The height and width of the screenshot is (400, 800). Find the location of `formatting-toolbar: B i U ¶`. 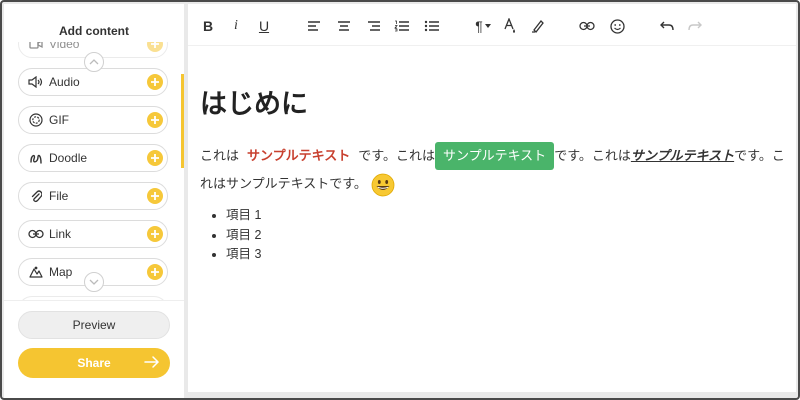

formatting-toolbar: B i U ¶ is located at coordinates (492, 25).